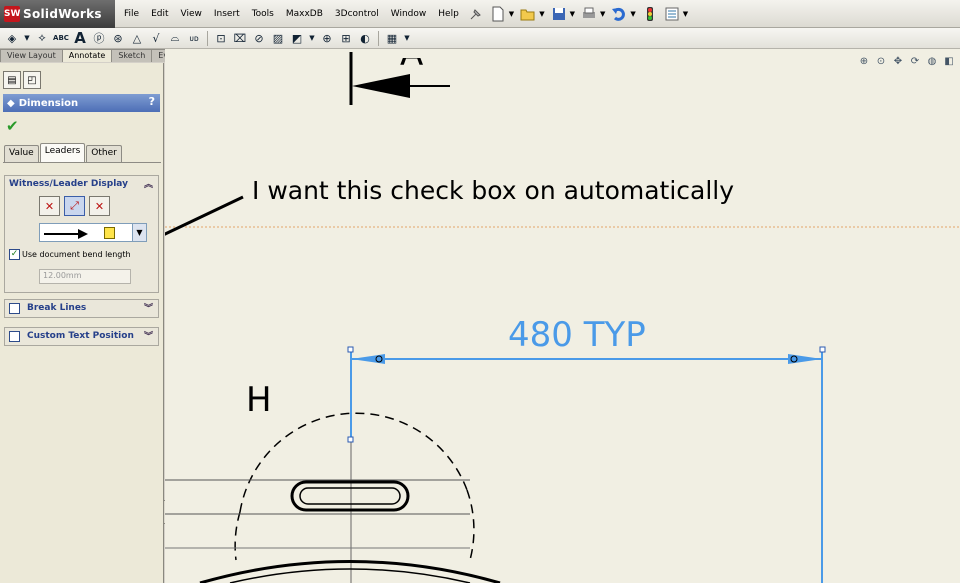 This screenshot has width=960, height=583. What do you see at coordinates (99, 206) in the screenshot?
I see `witness-smart-icon: ✕` at bounding box center [99, 206].